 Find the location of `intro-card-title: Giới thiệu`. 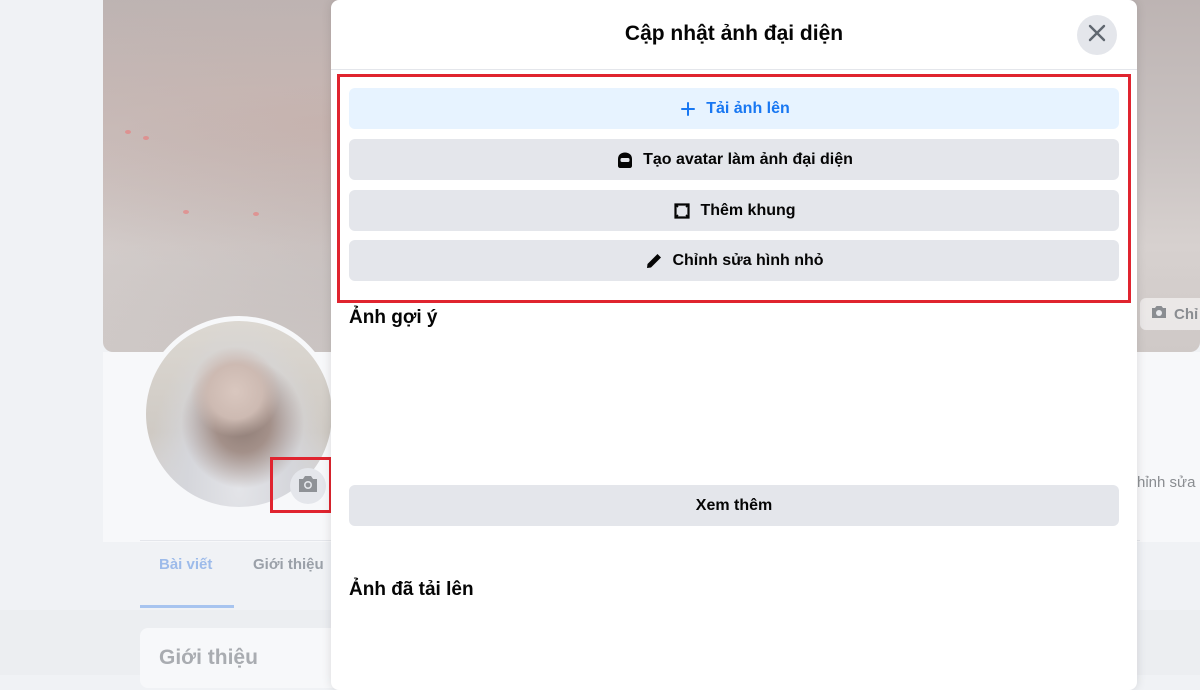

intro-card-title: Giới thiệu is located at coordinates (208, 657).